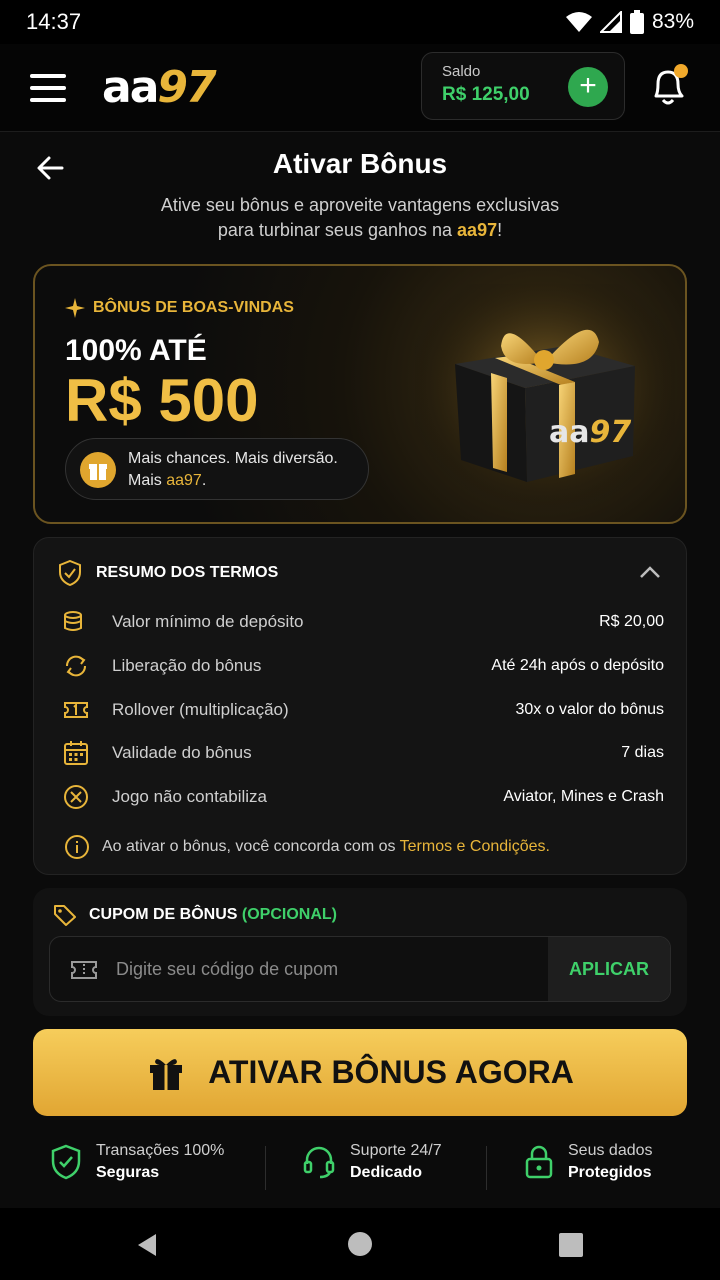 Image resolution: width=720 pixels, height=1280 pixels. I want to click on bonus-pill-text: Mais chances. Mais diversão. Mais aa97., so click(233, 469).